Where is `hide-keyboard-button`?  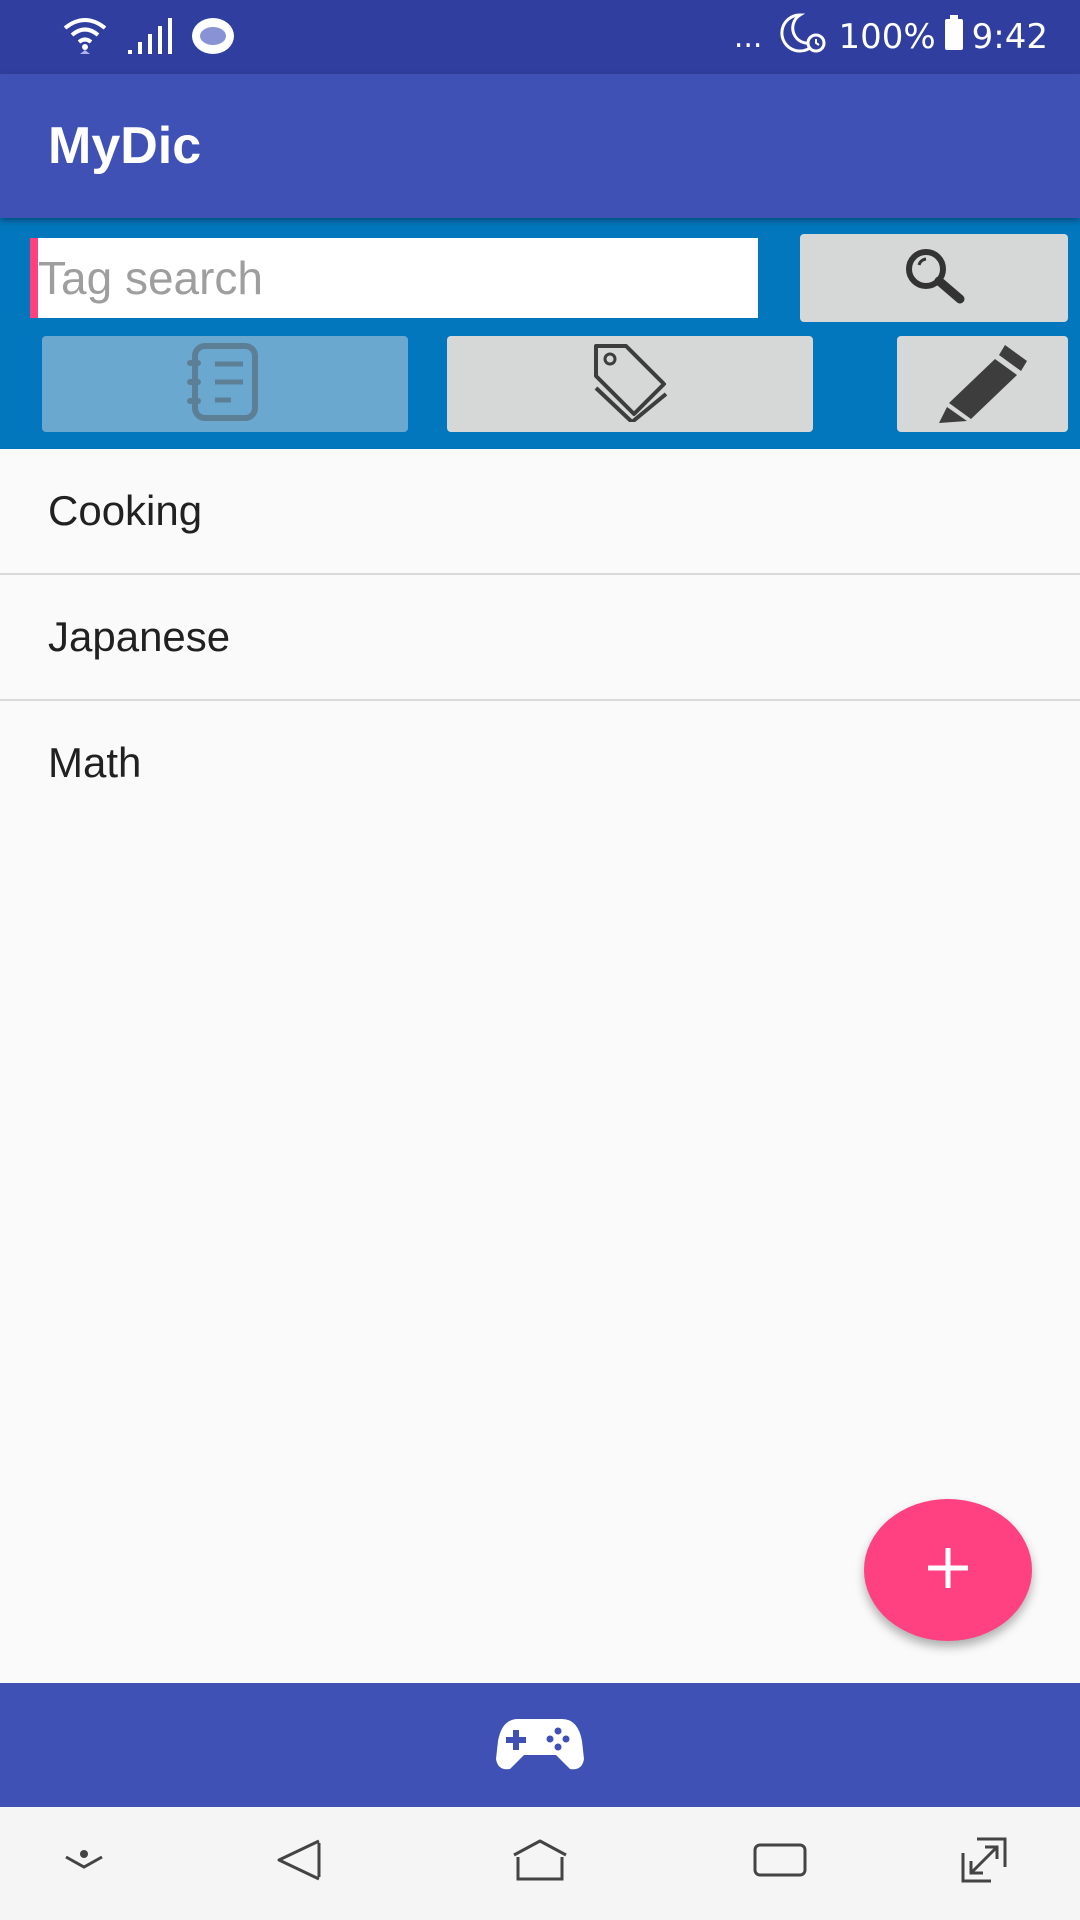
hide-keyboard-button is located at coordinates (84, 1862).